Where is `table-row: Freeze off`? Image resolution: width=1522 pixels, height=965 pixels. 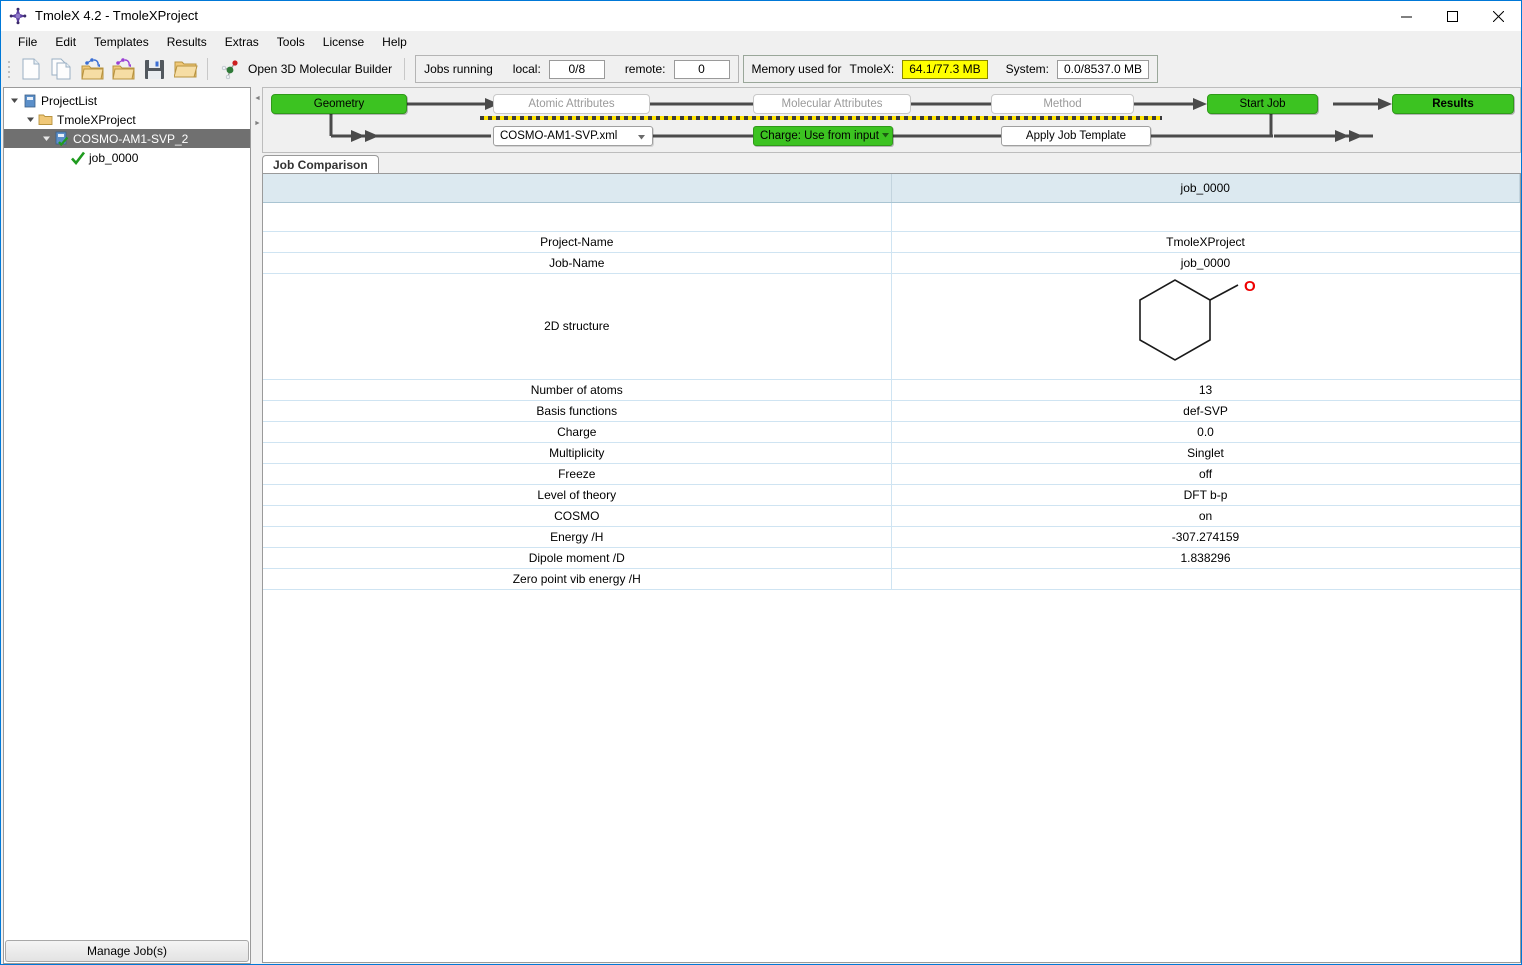 table-row: Freeze off is located at coordinates (891, 474).